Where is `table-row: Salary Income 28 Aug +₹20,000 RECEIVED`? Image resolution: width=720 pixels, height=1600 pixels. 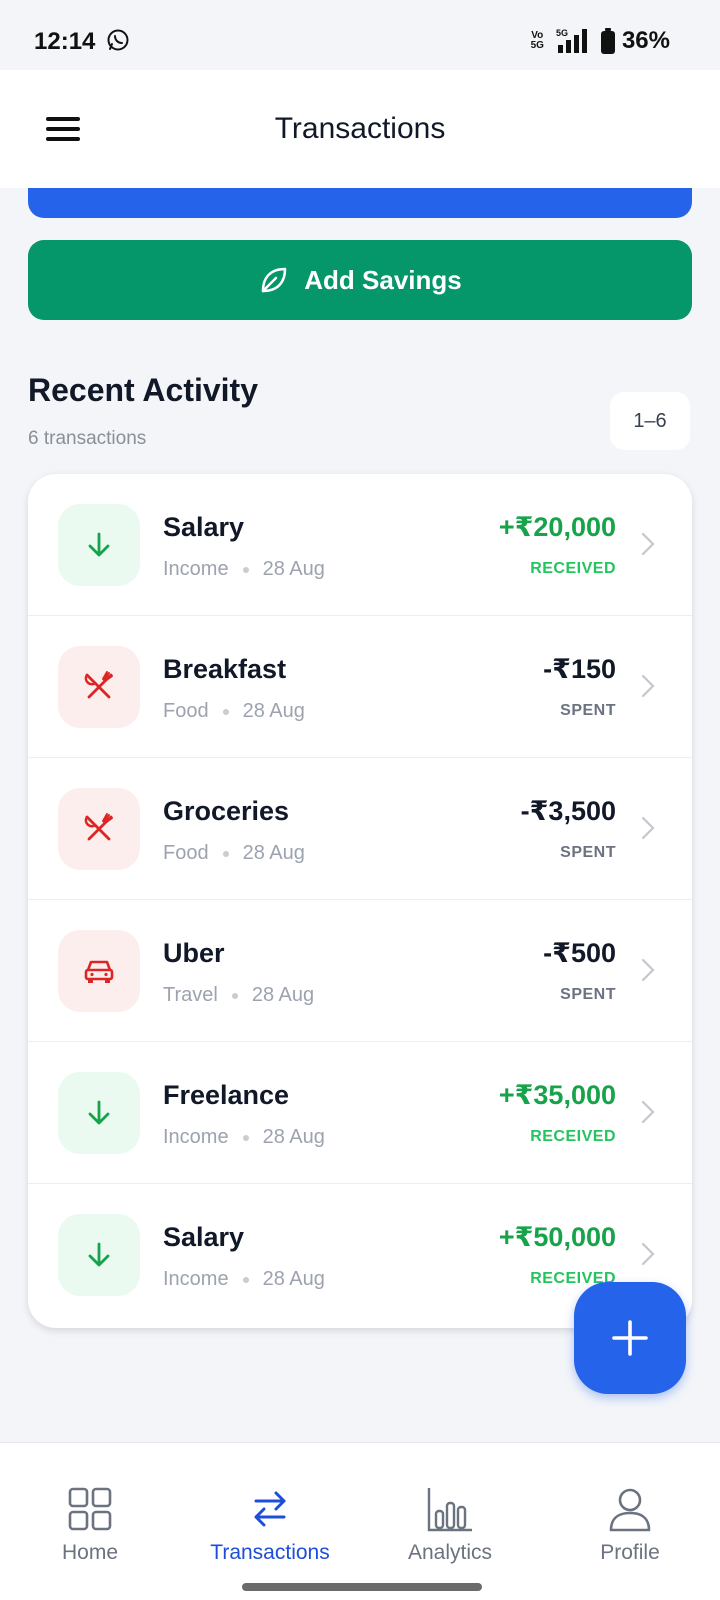 table-row: Salary Income 28 Aug +₹20,000 RECEIVED is located at coordinates (360, 545).